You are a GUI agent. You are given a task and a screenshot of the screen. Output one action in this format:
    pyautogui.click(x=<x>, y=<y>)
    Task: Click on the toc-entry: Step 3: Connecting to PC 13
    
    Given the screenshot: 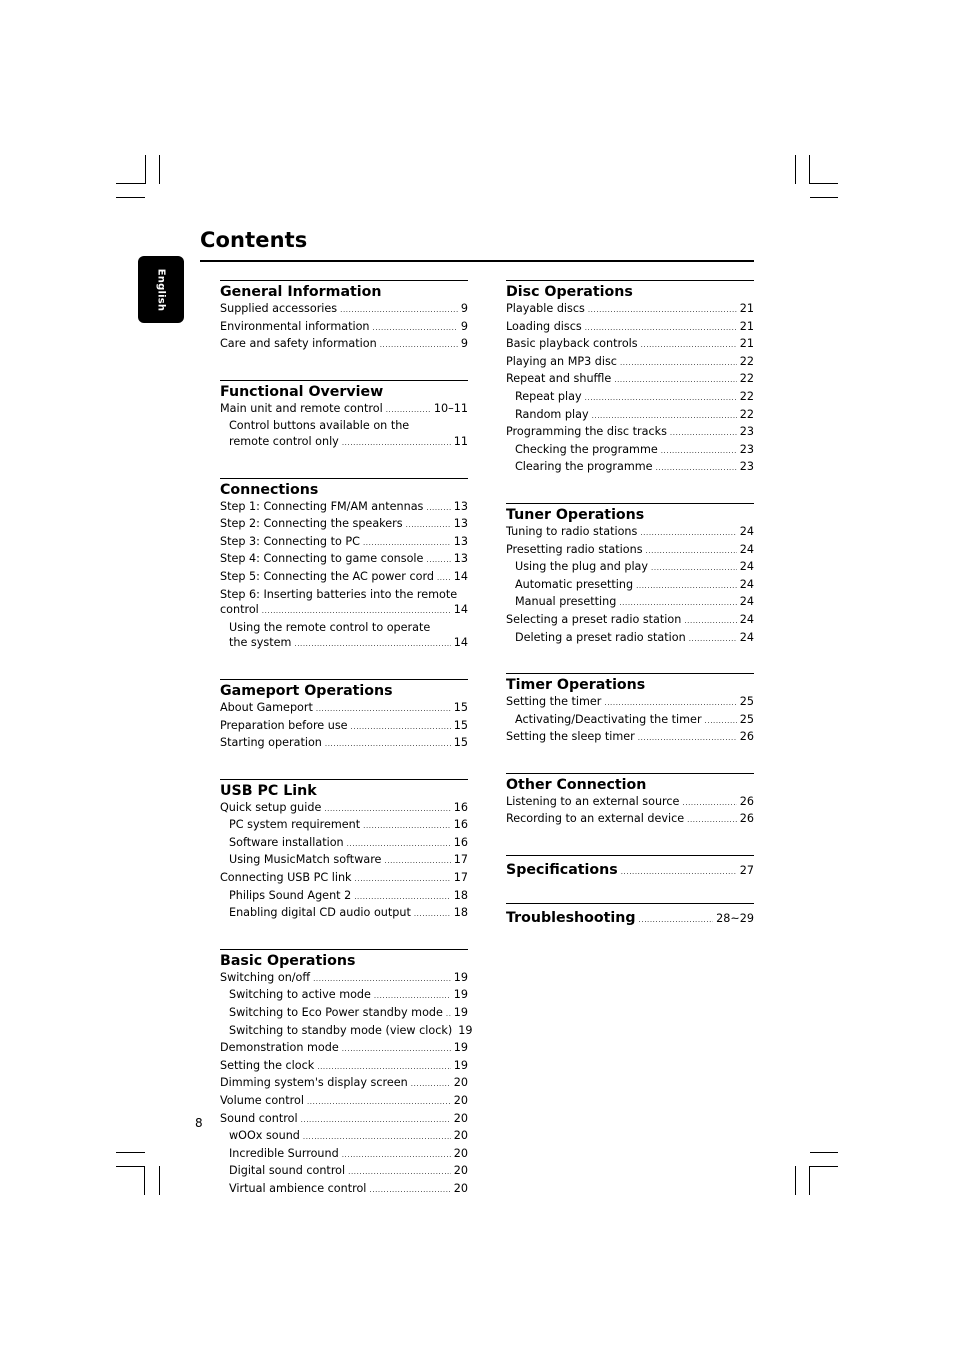 What is the action you would take?
    pyautogui.click(x=344, y=543)
    